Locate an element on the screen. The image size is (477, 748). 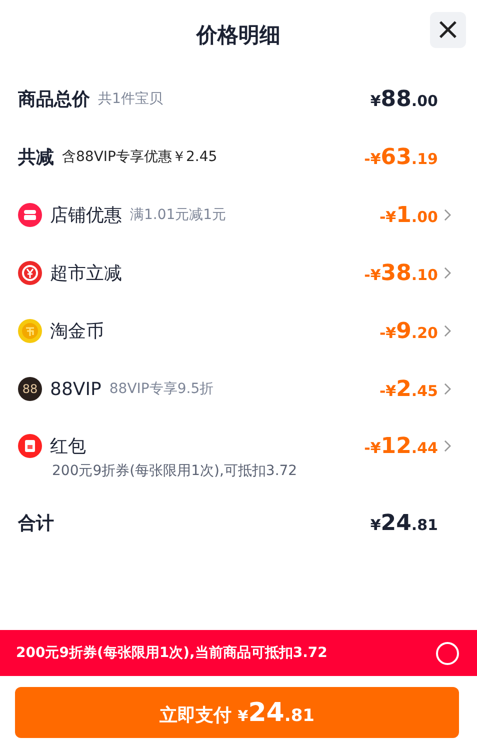
shop-icon is located at coordinates (30, 215).